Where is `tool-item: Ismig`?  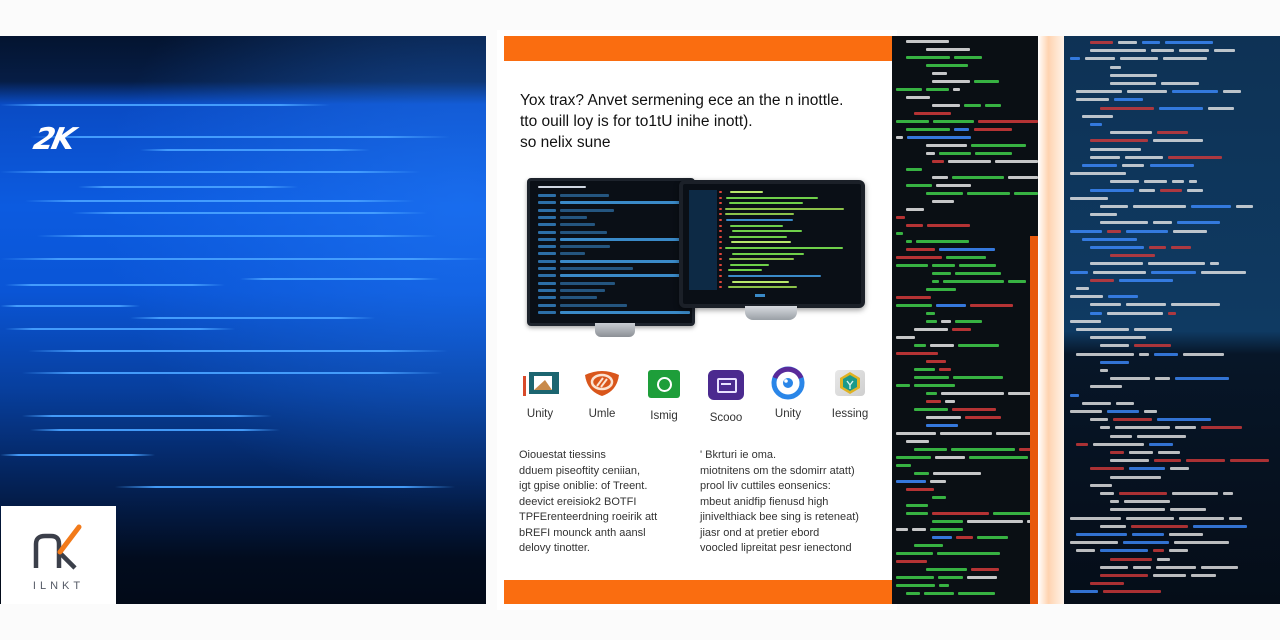
tool-item: Ismig is located at coordinates (664, 396).